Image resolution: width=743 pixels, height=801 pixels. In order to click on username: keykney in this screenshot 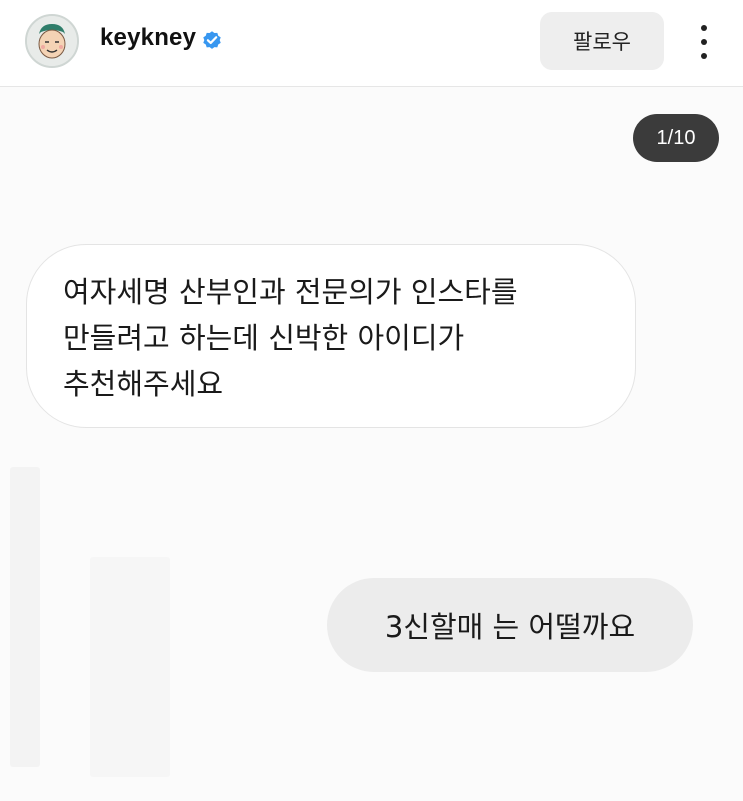, I will do `click(148, 38)`.